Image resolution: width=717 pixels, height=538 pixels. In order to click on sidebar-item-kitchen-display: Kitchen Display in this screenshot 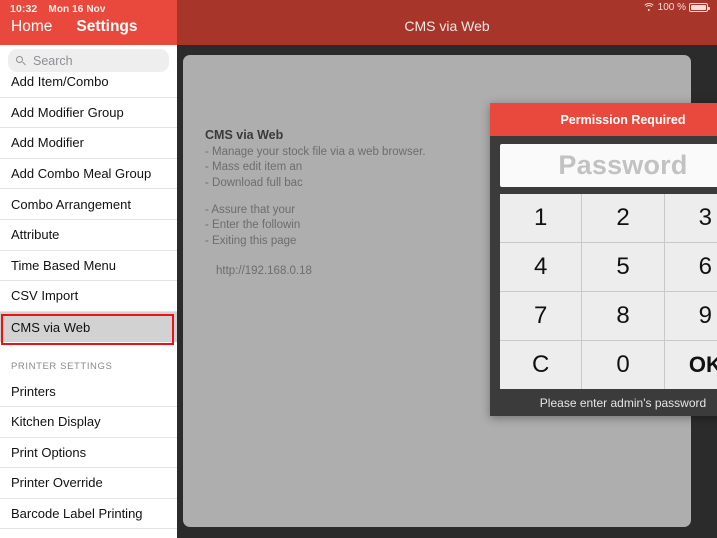, I will do `click(88, 422)`.